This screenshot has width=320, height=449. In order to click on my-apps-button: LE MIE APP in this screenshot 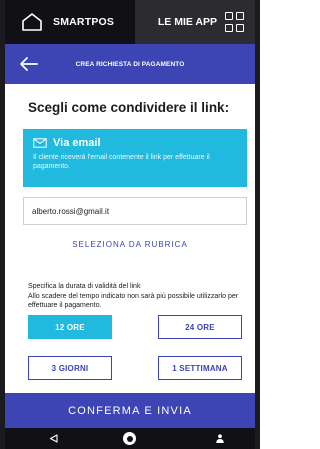, I will do `click(195, 22)`.